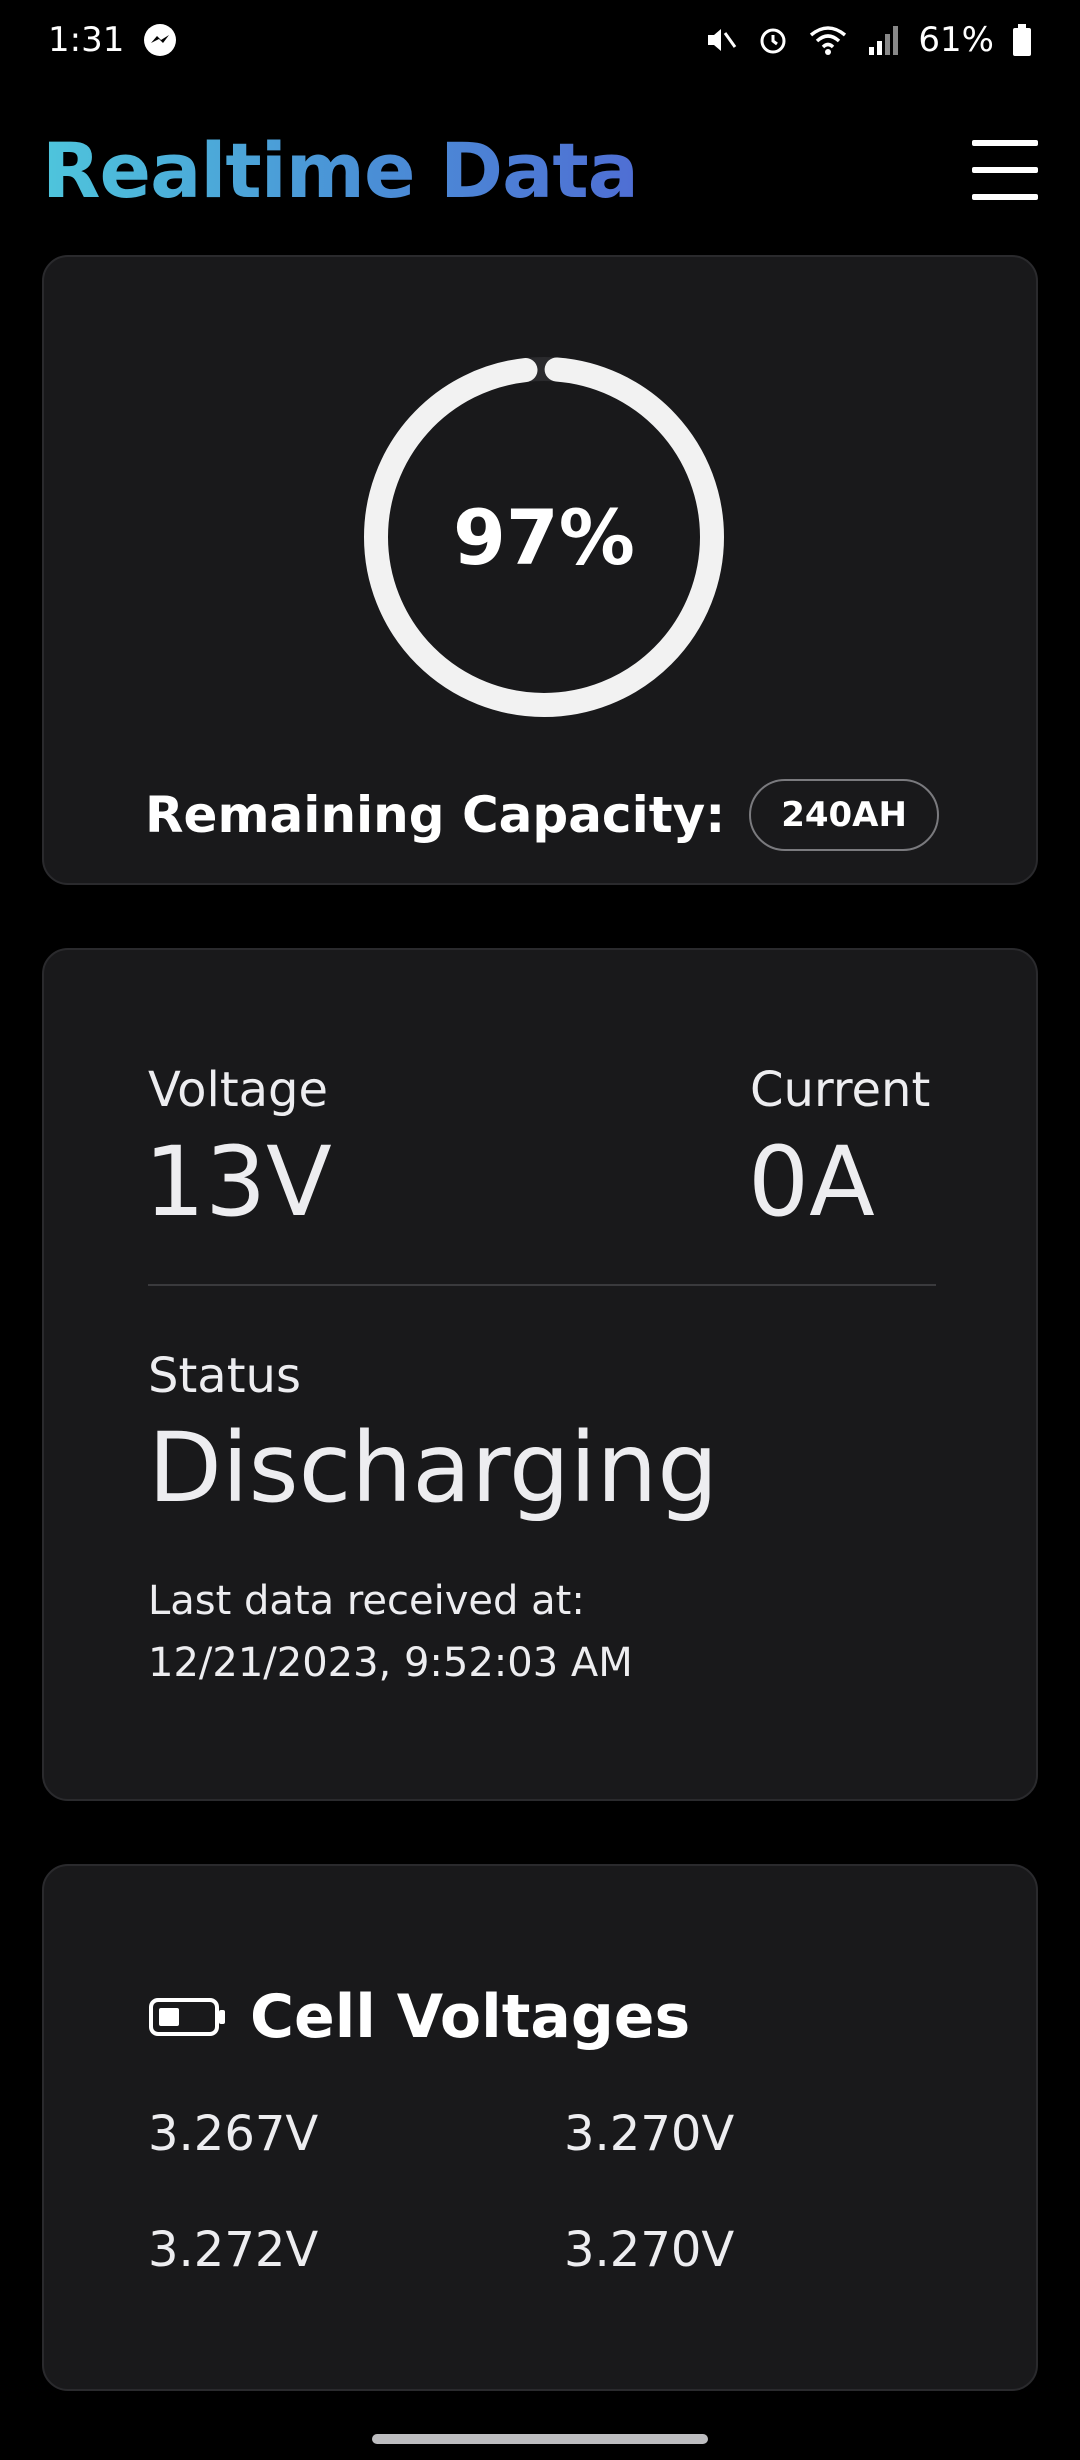 The width and height of the screenshot is (1080, 2460). Describe the element at coordinates (435, 815) in the screenshot. I see `remaining-capacity-label: Remaining Capacity:` at that location.